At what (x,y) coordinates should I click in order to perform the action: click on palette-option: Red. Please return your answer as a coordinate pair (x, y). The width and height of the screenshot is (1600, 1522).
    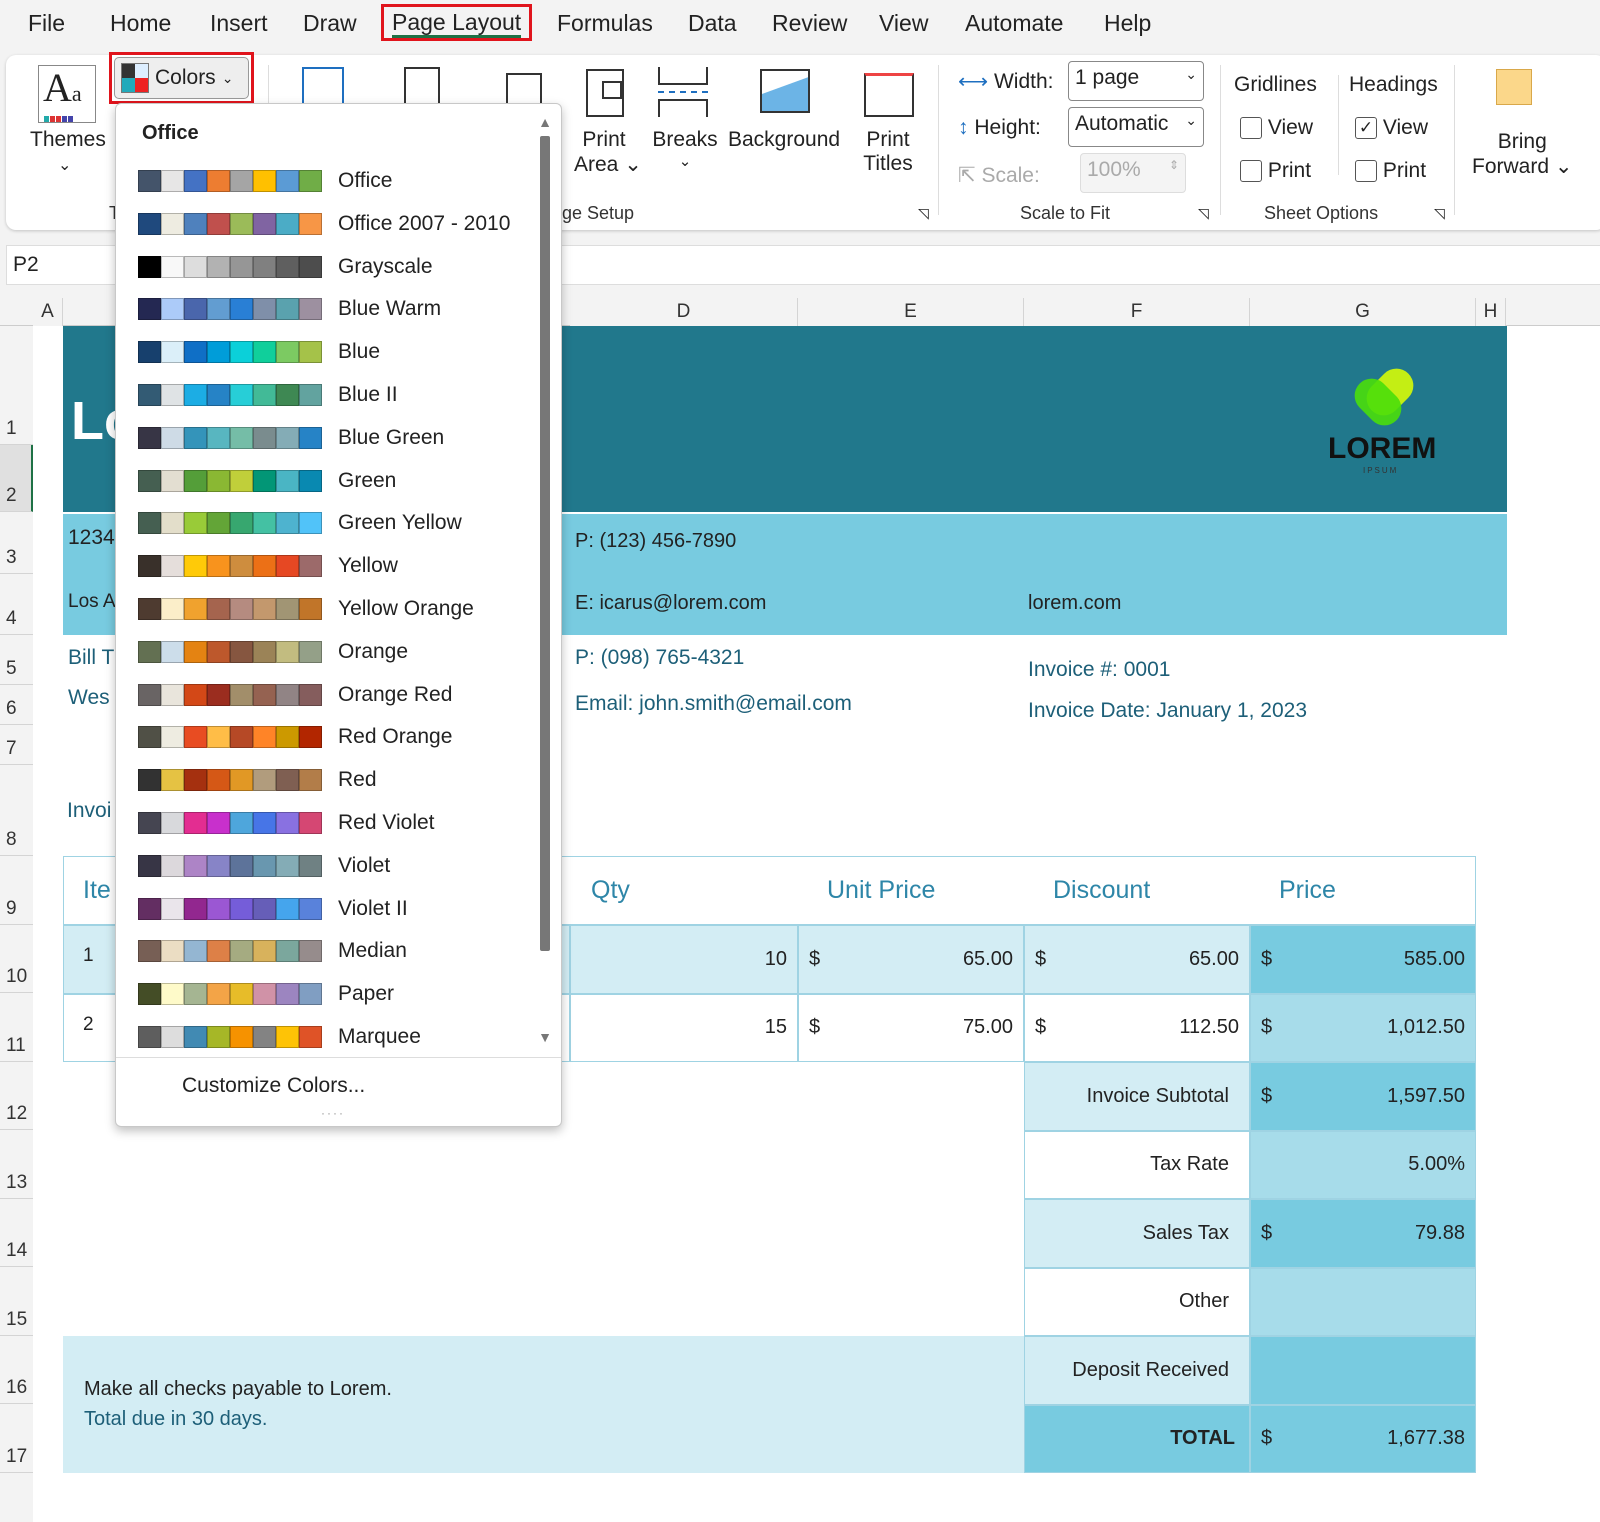
    Looking at the image, I should click on (257, 780).